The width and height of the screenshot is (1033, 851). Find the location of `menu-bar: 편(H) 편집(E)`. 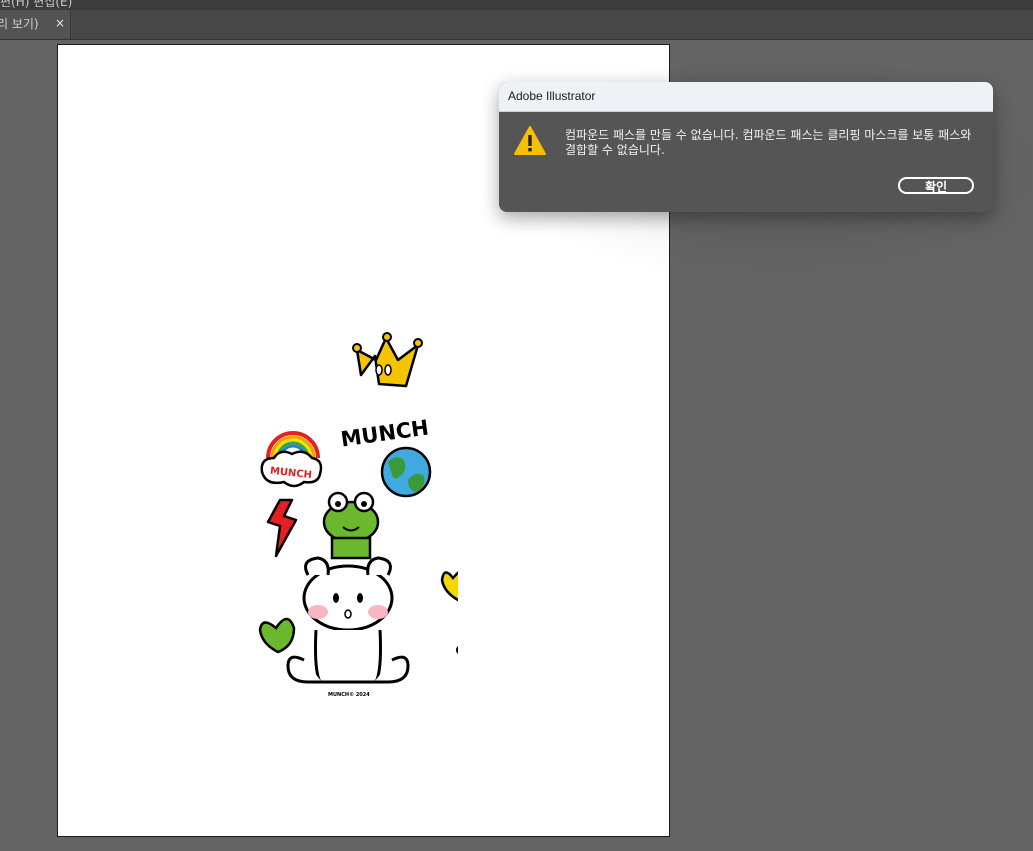

menu-bar: 편(H) 편집(E) is located at coordinates (516, 5).